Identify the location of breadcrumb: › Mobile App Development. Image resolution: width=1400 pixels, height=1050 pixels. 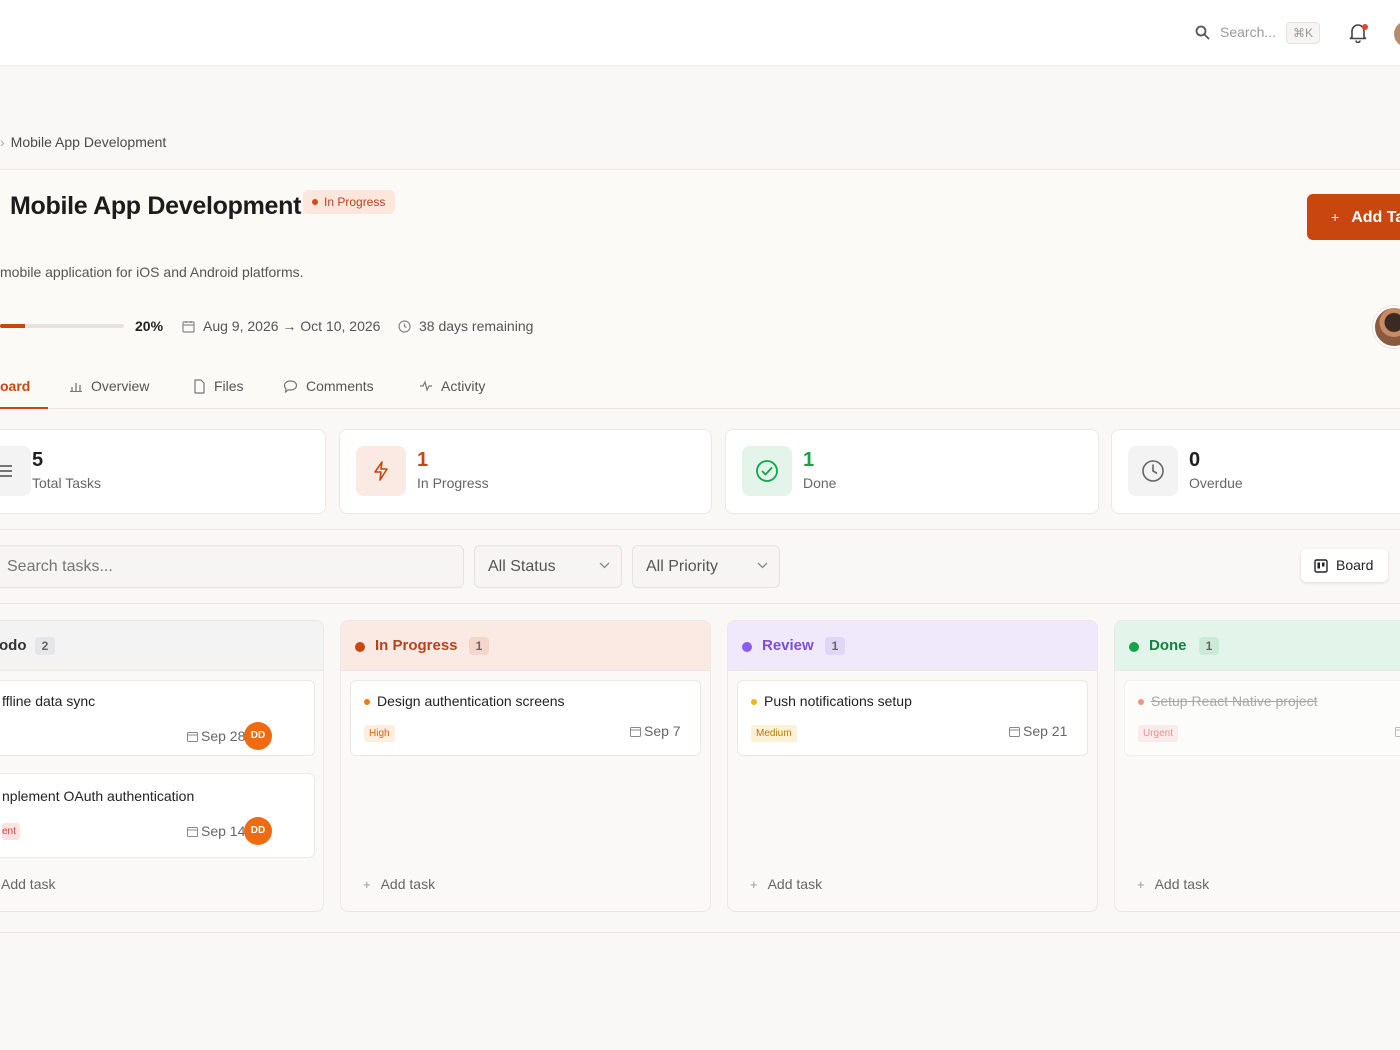
(83, 142).